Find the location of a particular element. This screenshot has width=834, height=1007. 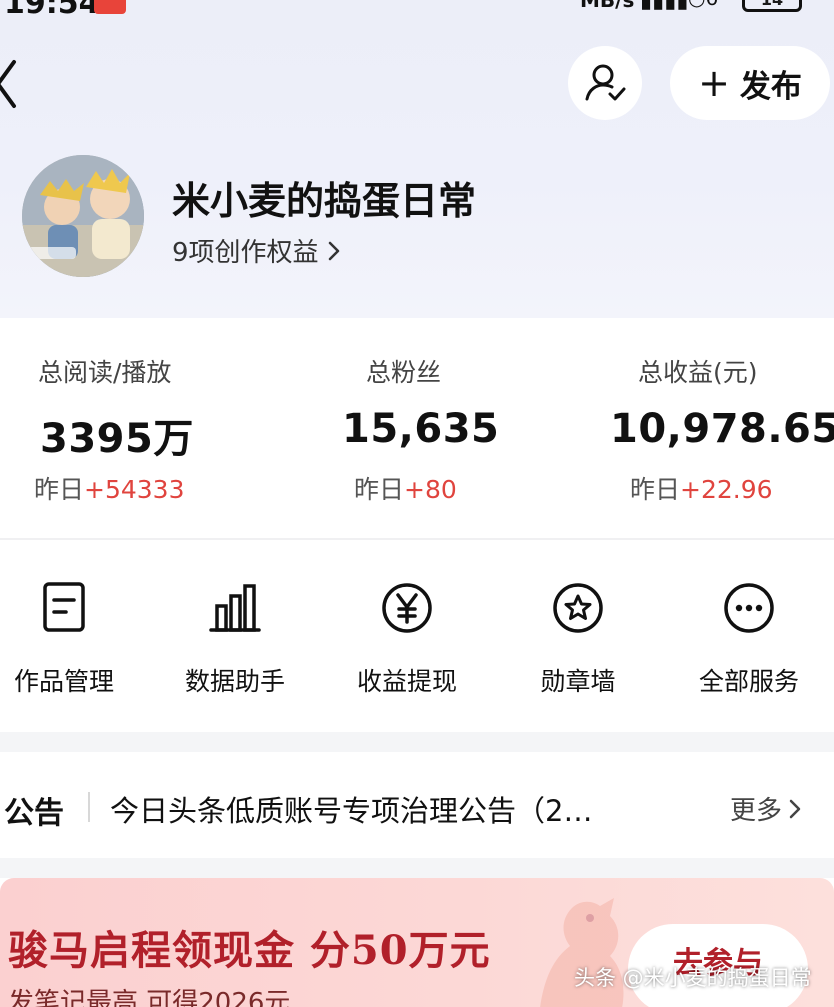

battery-icon: 14 is located at coordinates (772, 6).